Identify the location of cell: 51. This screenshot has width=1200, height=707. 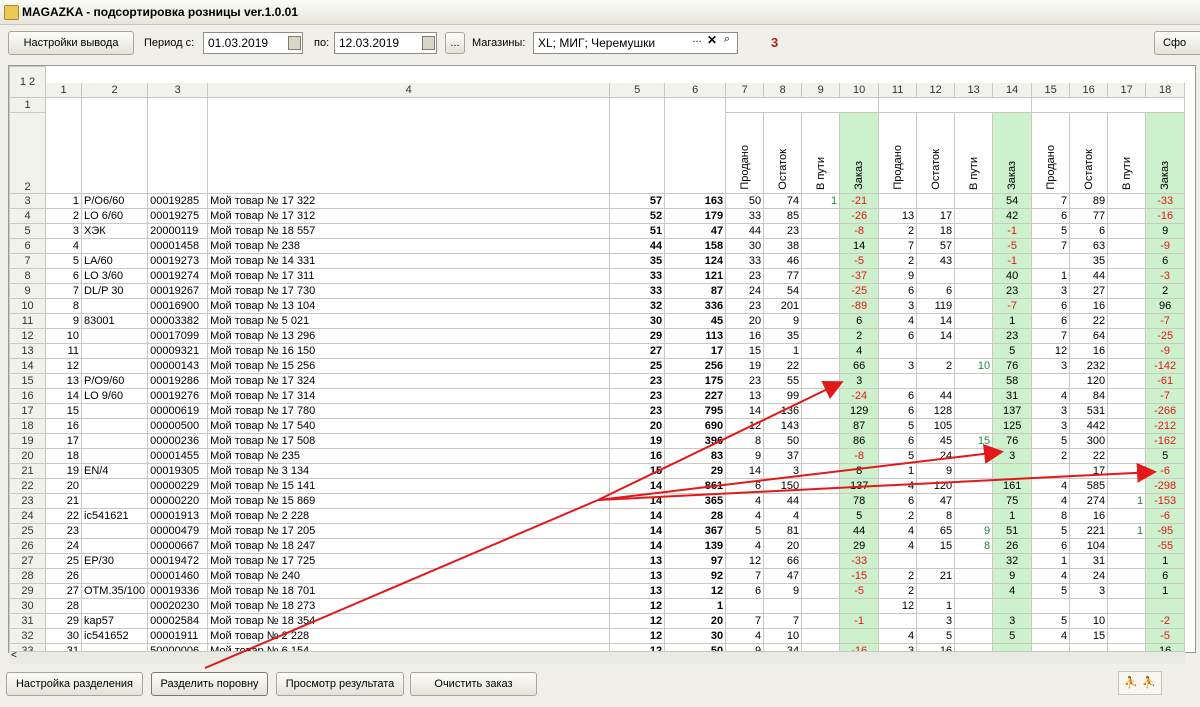
(1012, 531).